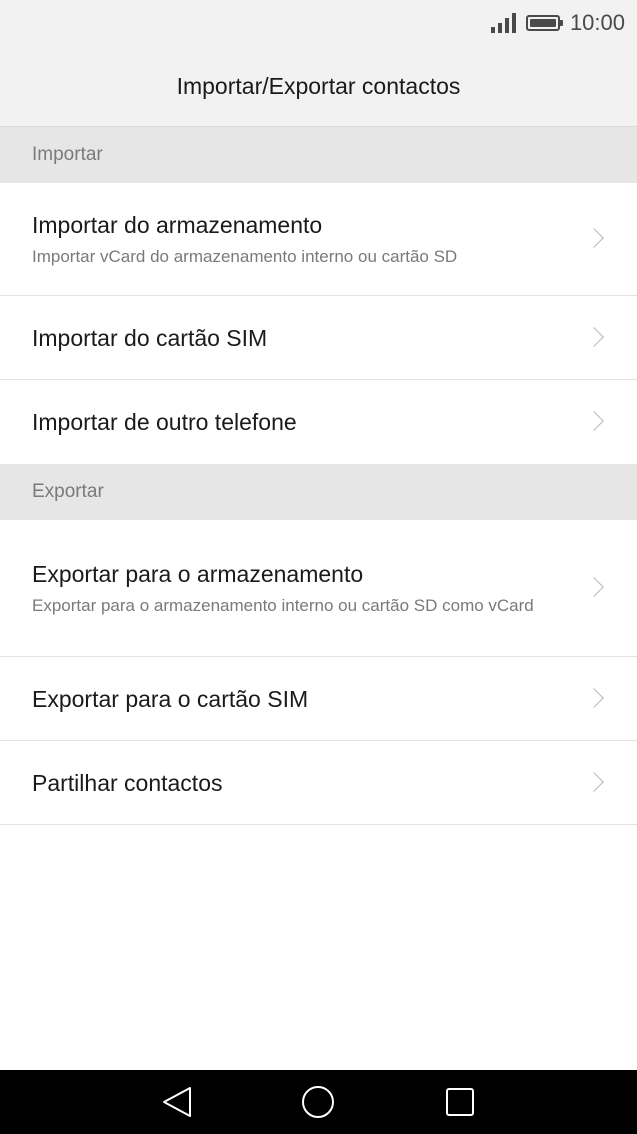 Image resolution: width=637 pixels, height=1134 pixels. I want to click on status-time: 10:00, so click(597, 22).